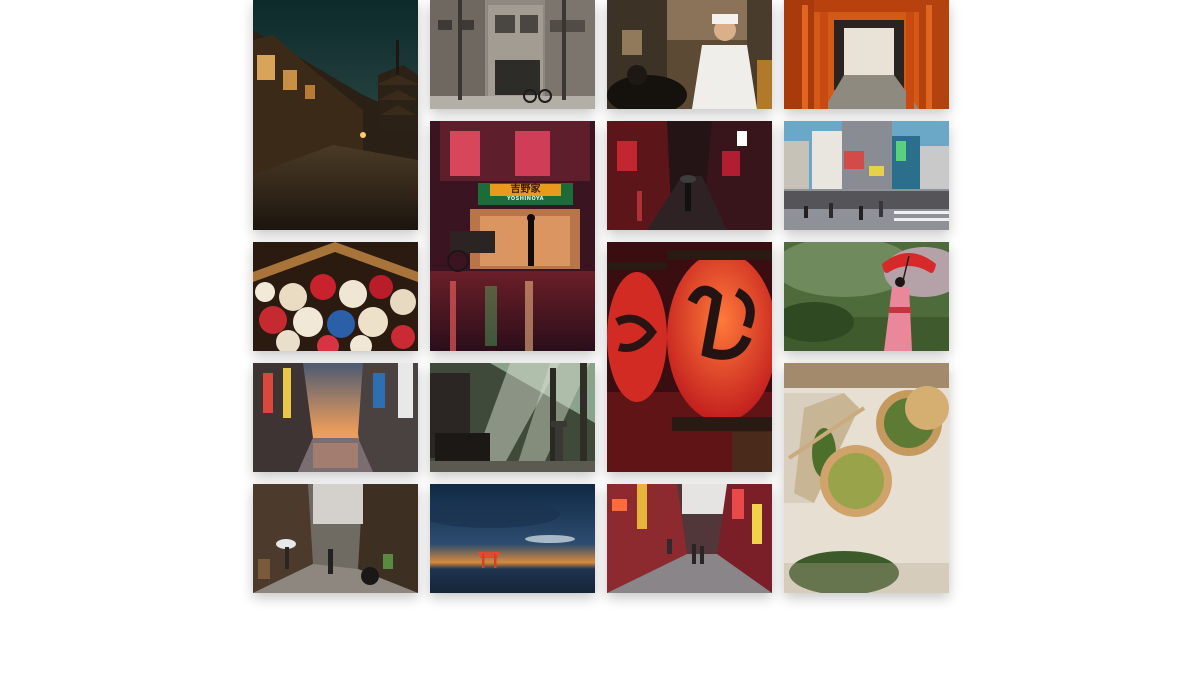 This screenshot has height=678, width=1200. Describe the element at coordinates (866, 478) in the screenshot. I see `photo-matcha-green-tea` at that location.